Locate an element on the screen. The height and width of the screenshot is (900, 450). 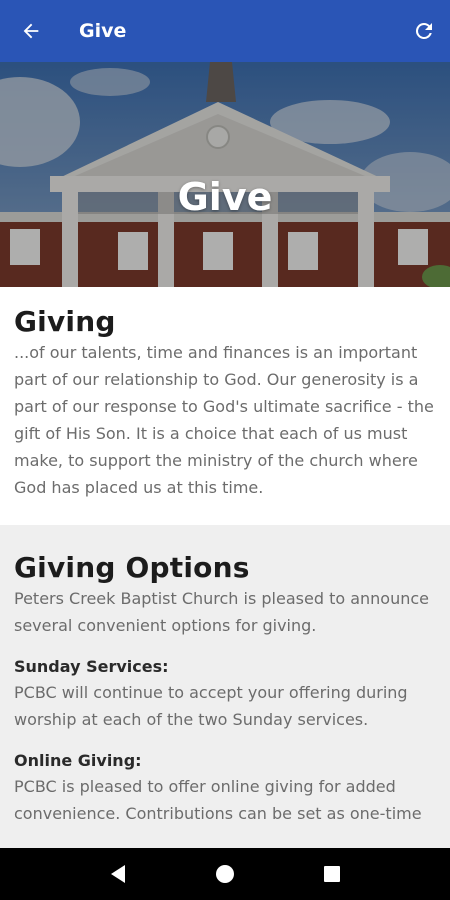
app-bar-title: Give is located at coordinates (103, 31).